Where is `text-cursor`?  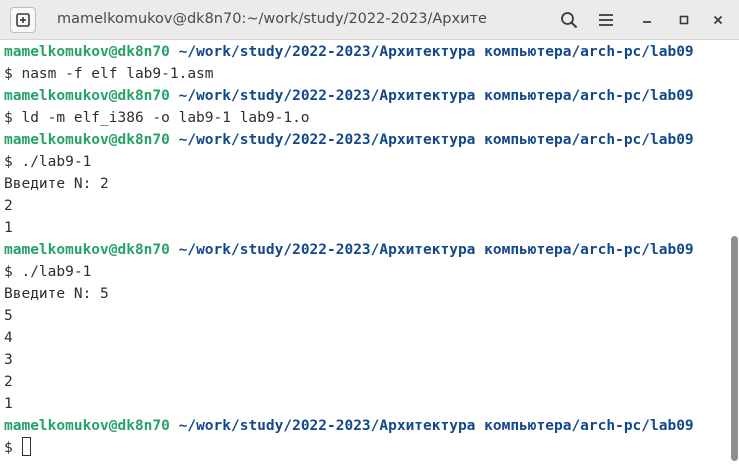
text-cursor is located at coordinates (27, 446).